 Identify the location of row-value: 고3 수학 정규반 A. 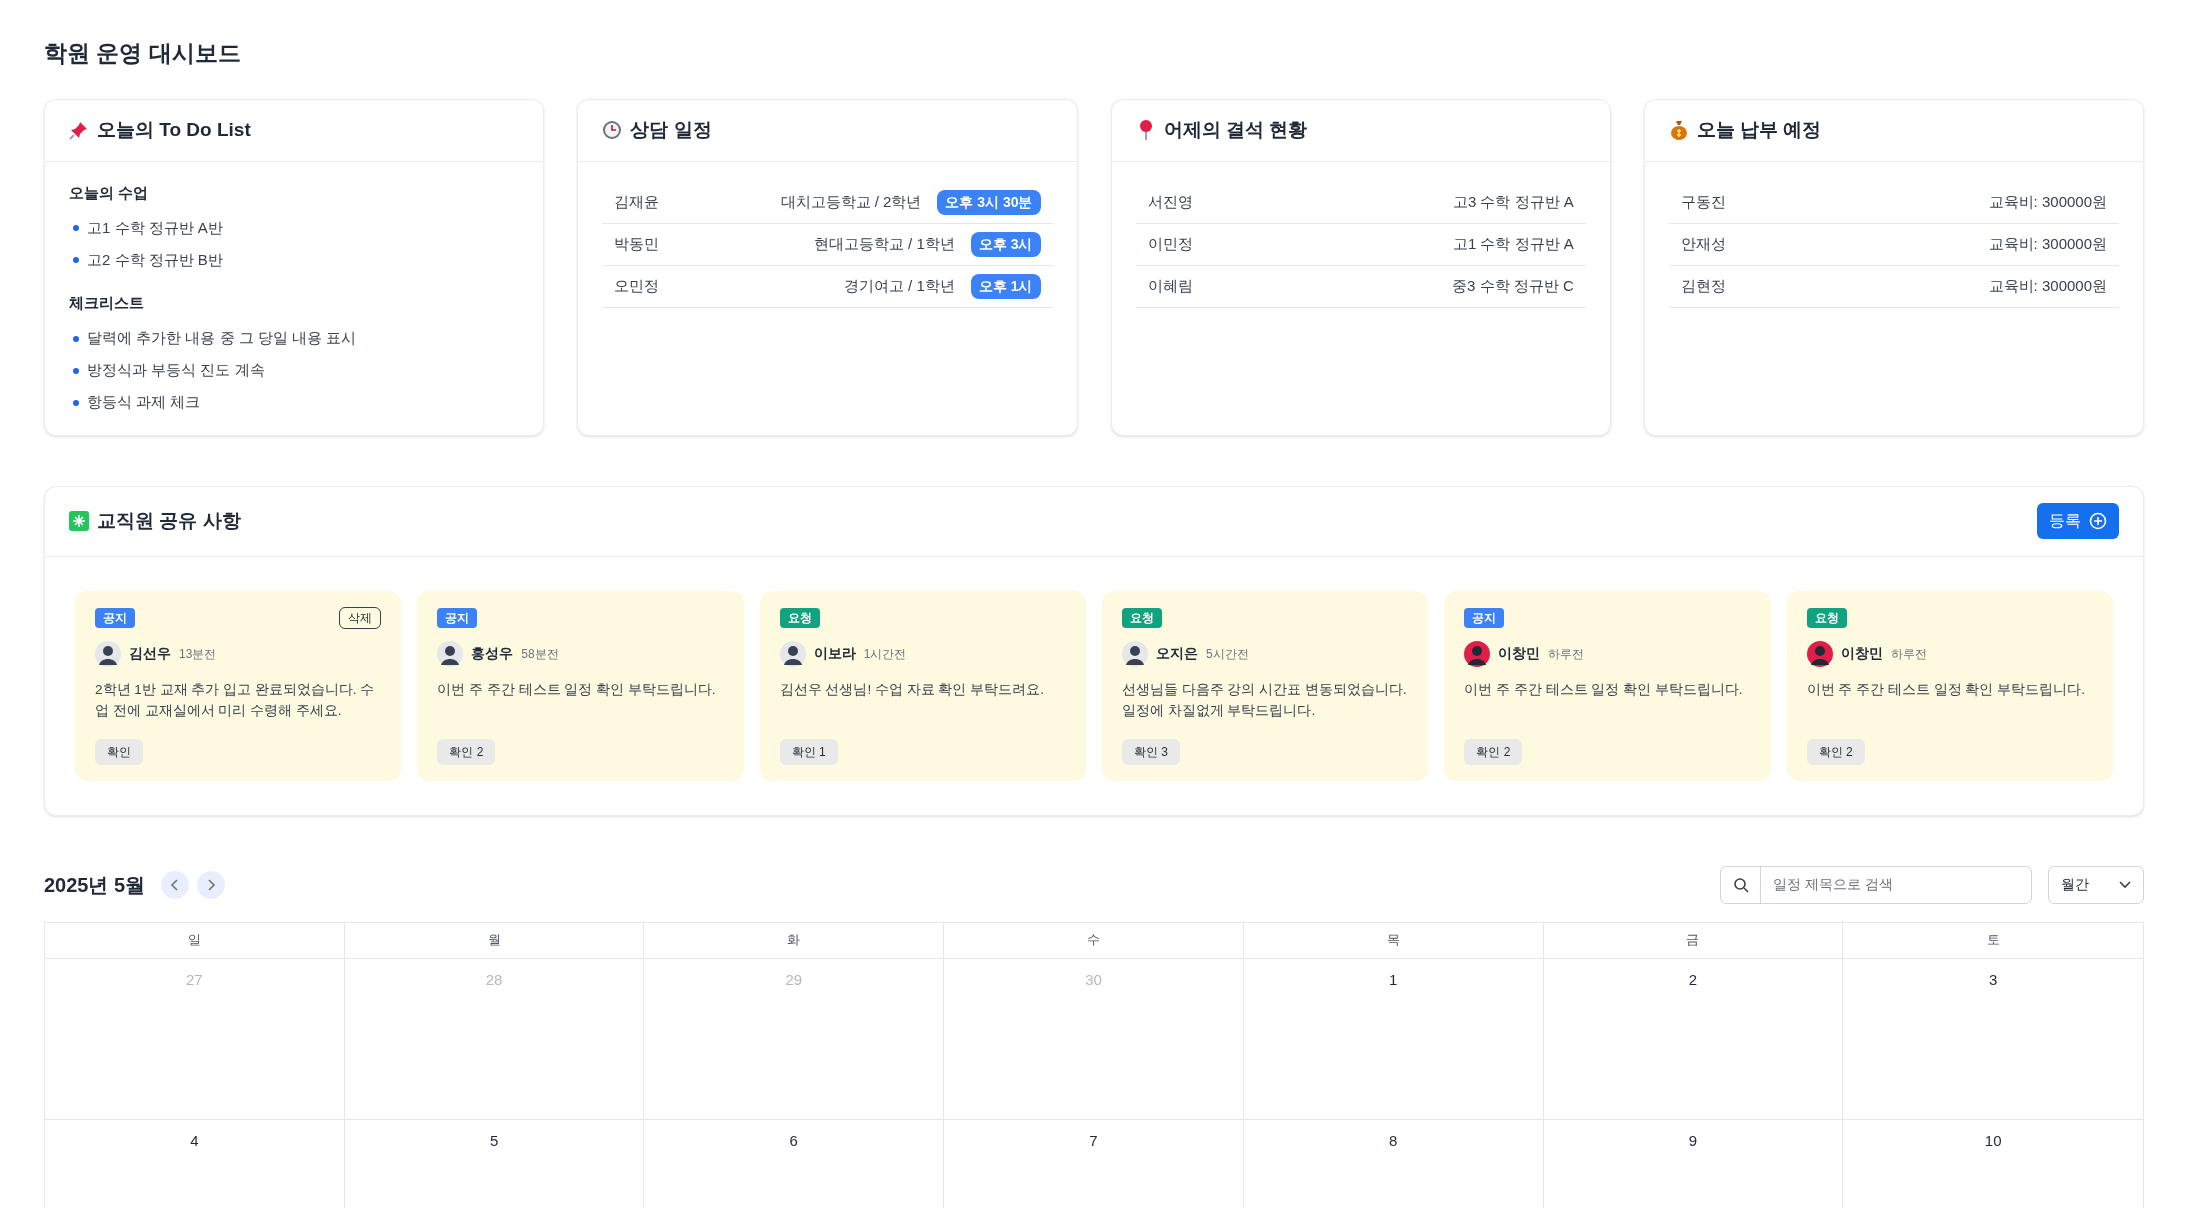
(1513, 201).